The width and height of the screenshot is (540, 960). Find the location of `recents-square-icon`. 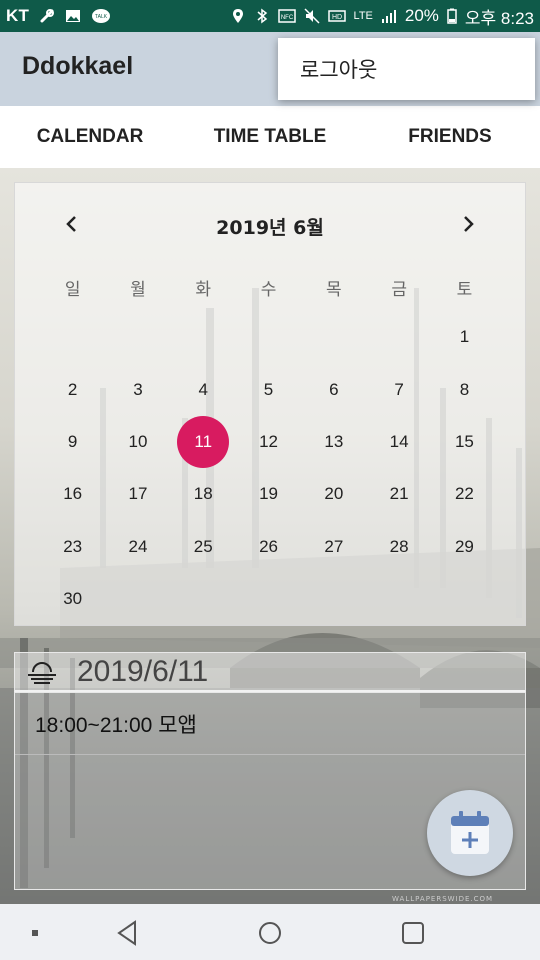

recents-square-icon is located at coordinates (413, 933).